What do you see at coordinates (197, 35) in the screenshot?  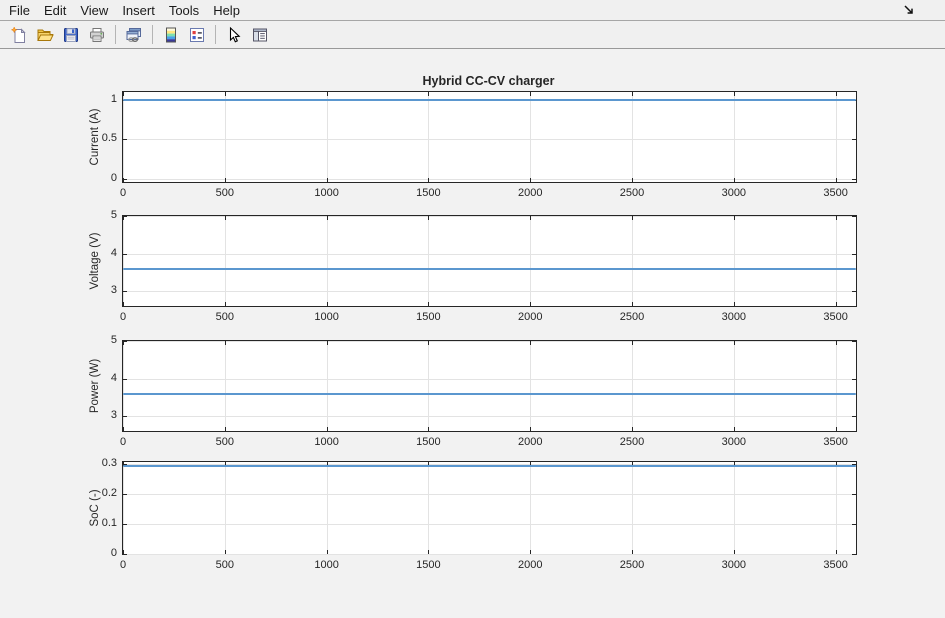 I see `properties-button` at bounding box center [197, 35].